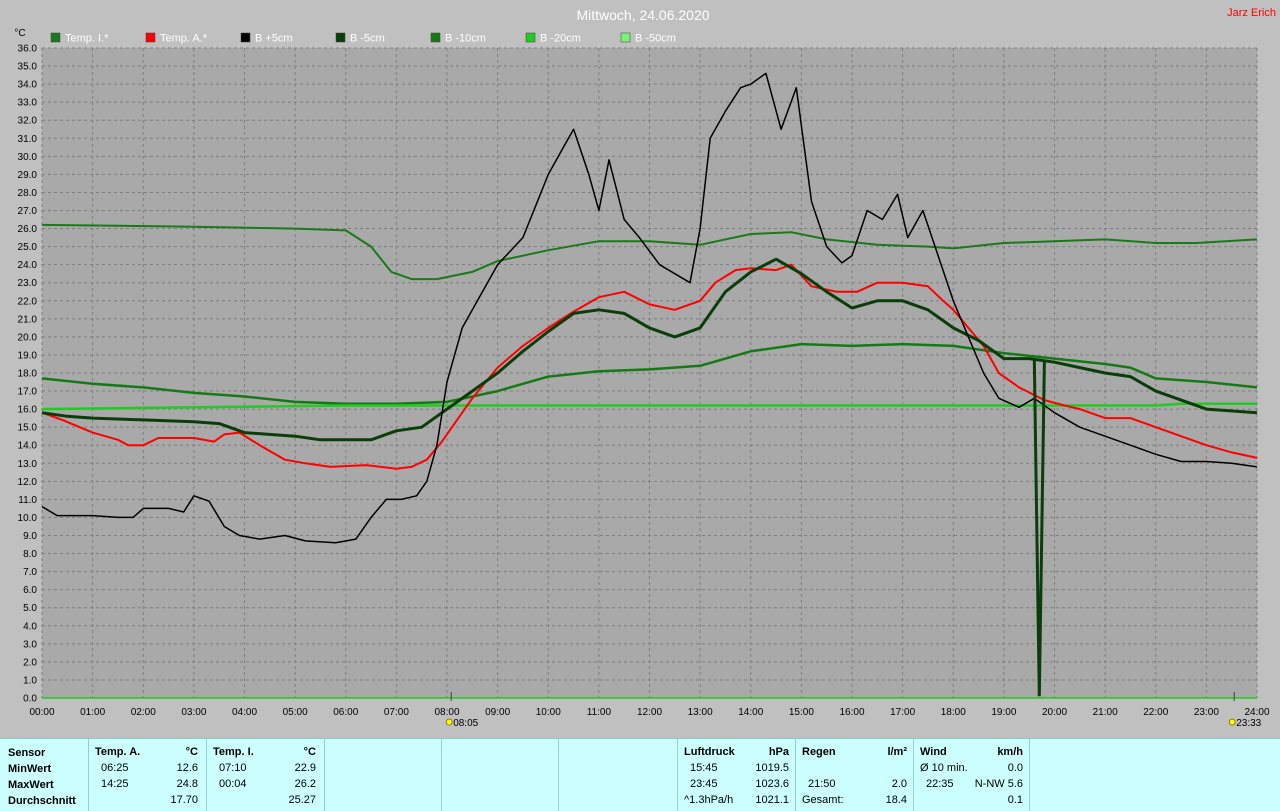 The image size is (1280, 811). What do you see at coordinates (778, 752) in the screenshot?
I see `pressure-unit: hPa` at bounding box center [778, 752].